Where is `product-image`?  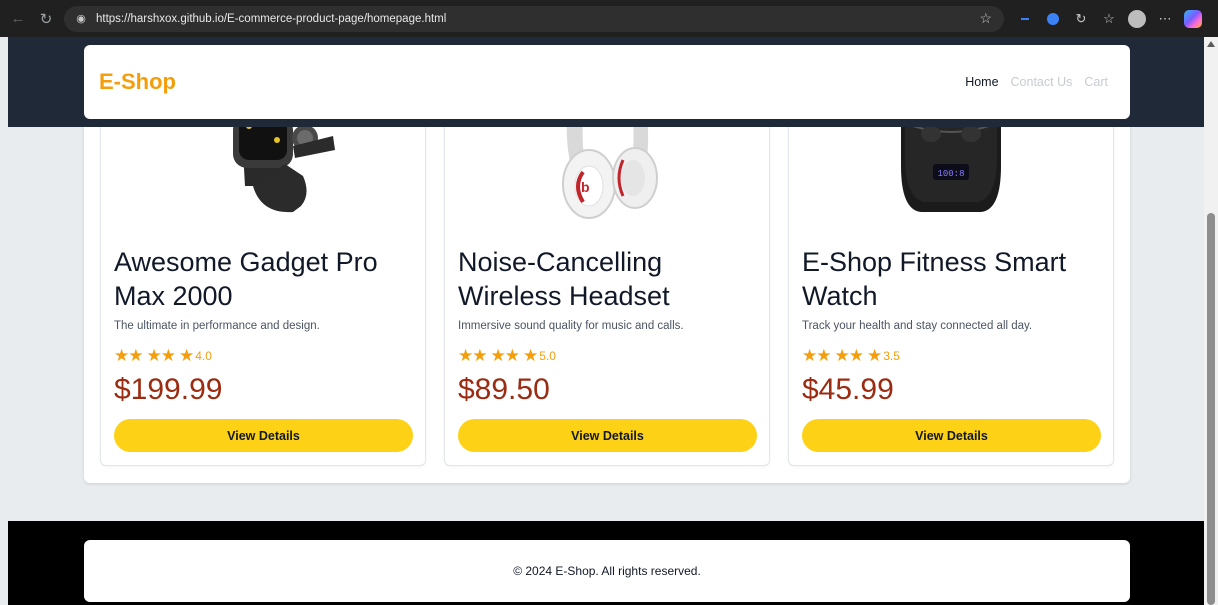
product-image is located at coordinates (263, 177).